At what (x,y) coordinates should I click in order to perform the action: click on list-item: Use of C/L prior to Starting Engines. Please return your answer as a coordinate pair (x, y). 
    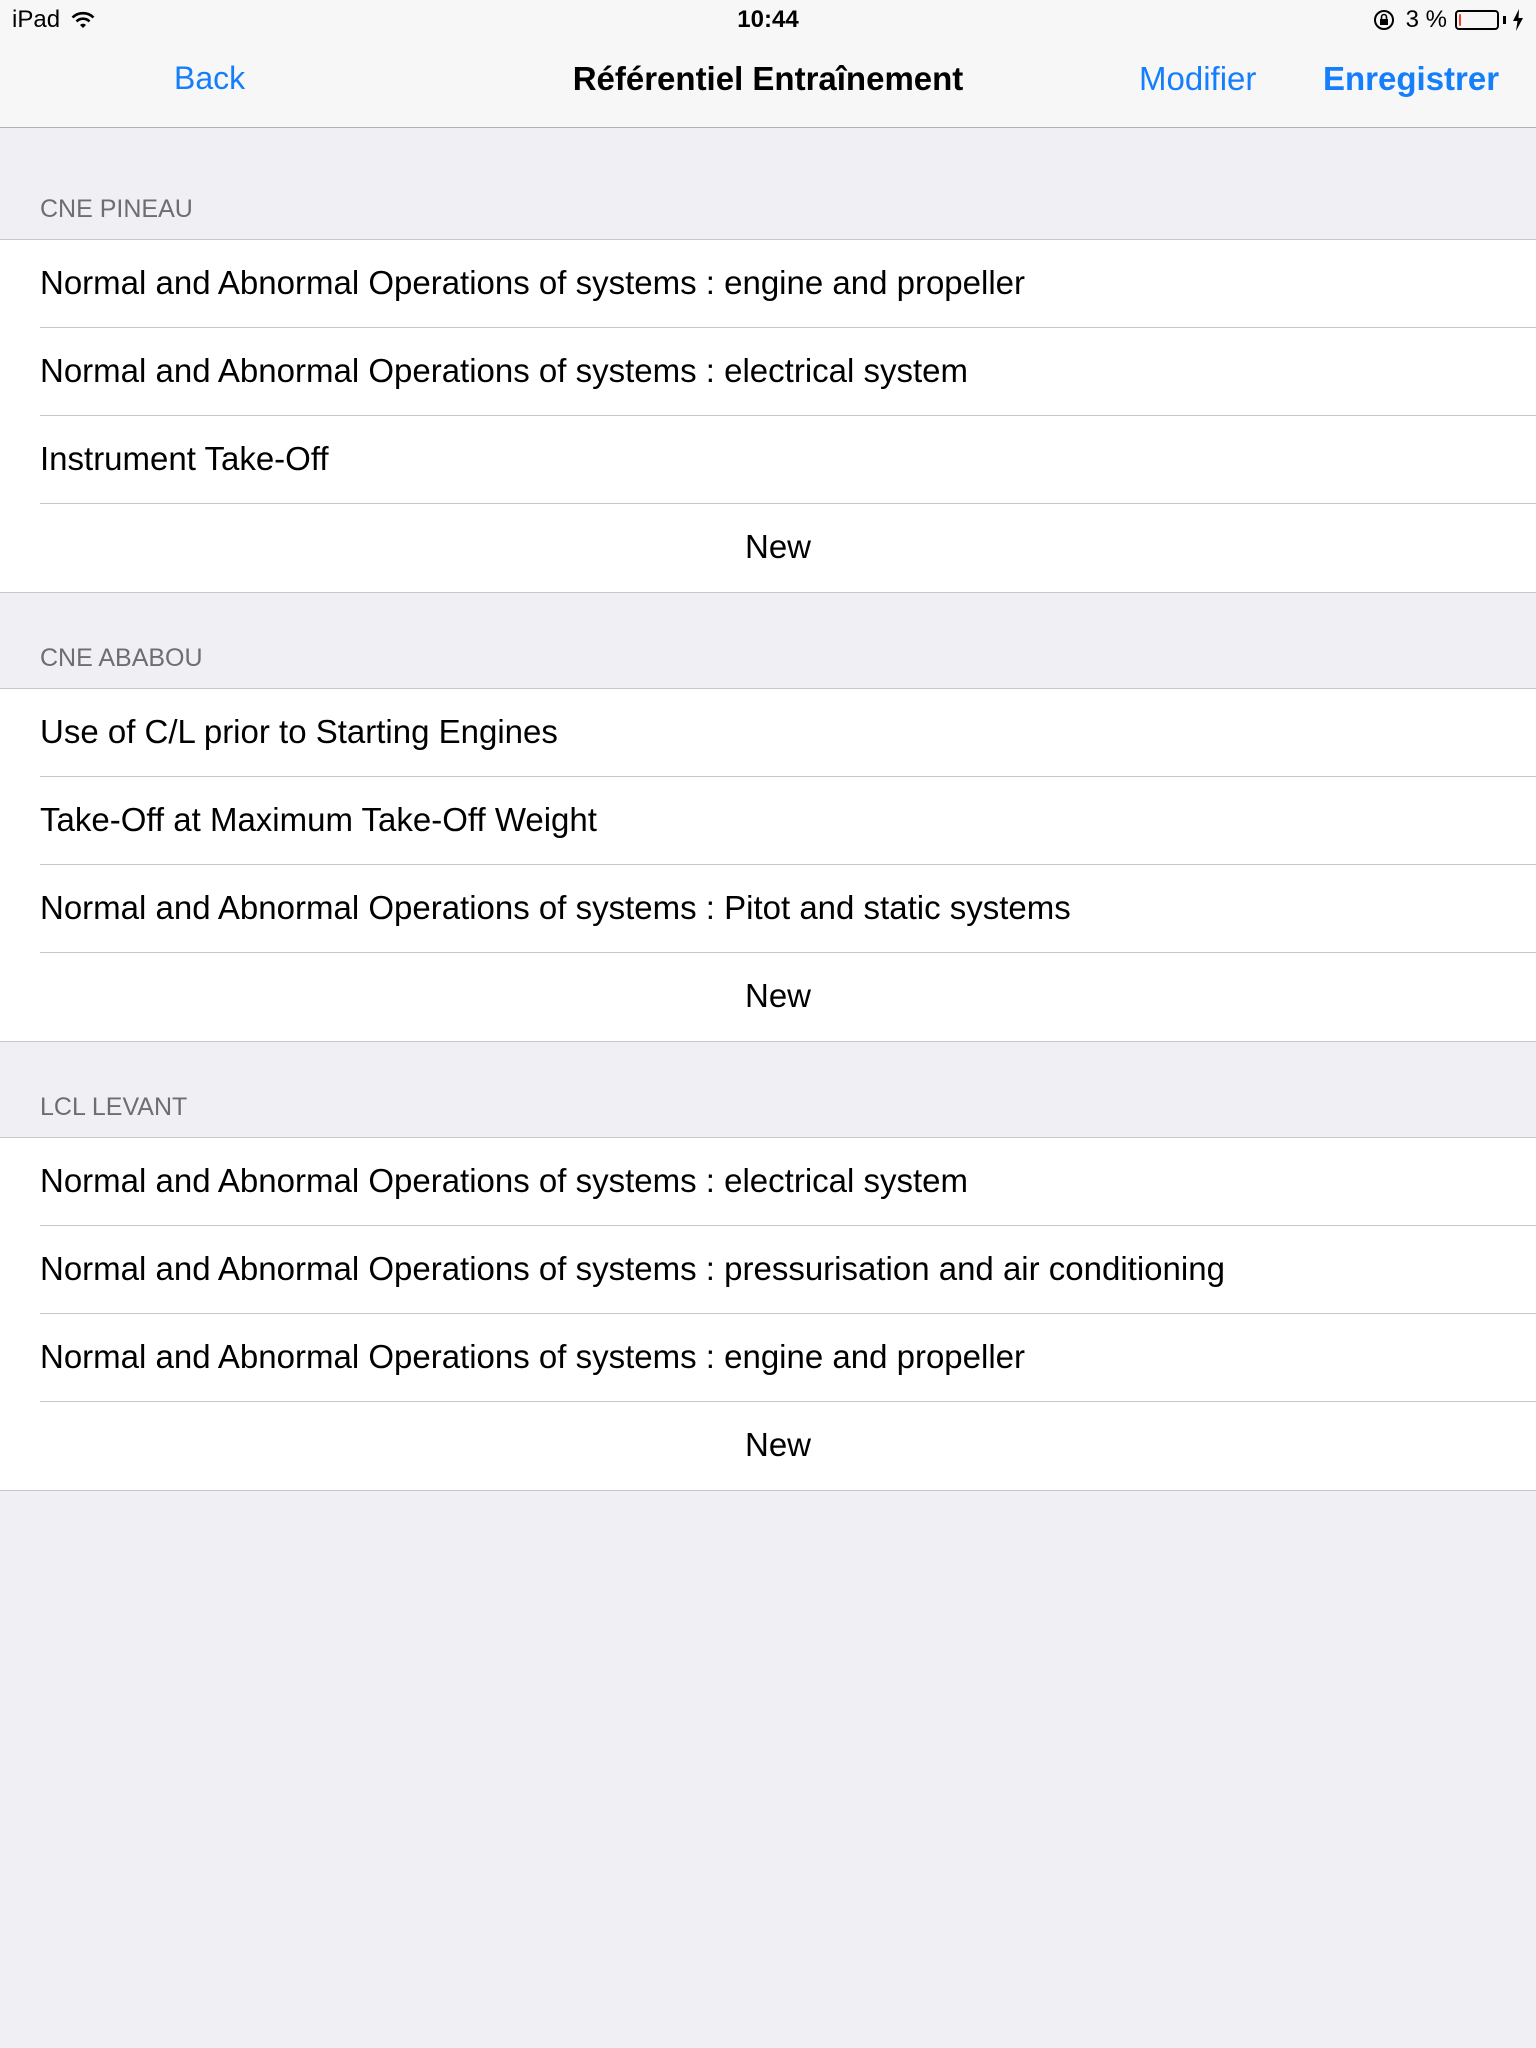
    Looking at the image, I should click on (768, 733).